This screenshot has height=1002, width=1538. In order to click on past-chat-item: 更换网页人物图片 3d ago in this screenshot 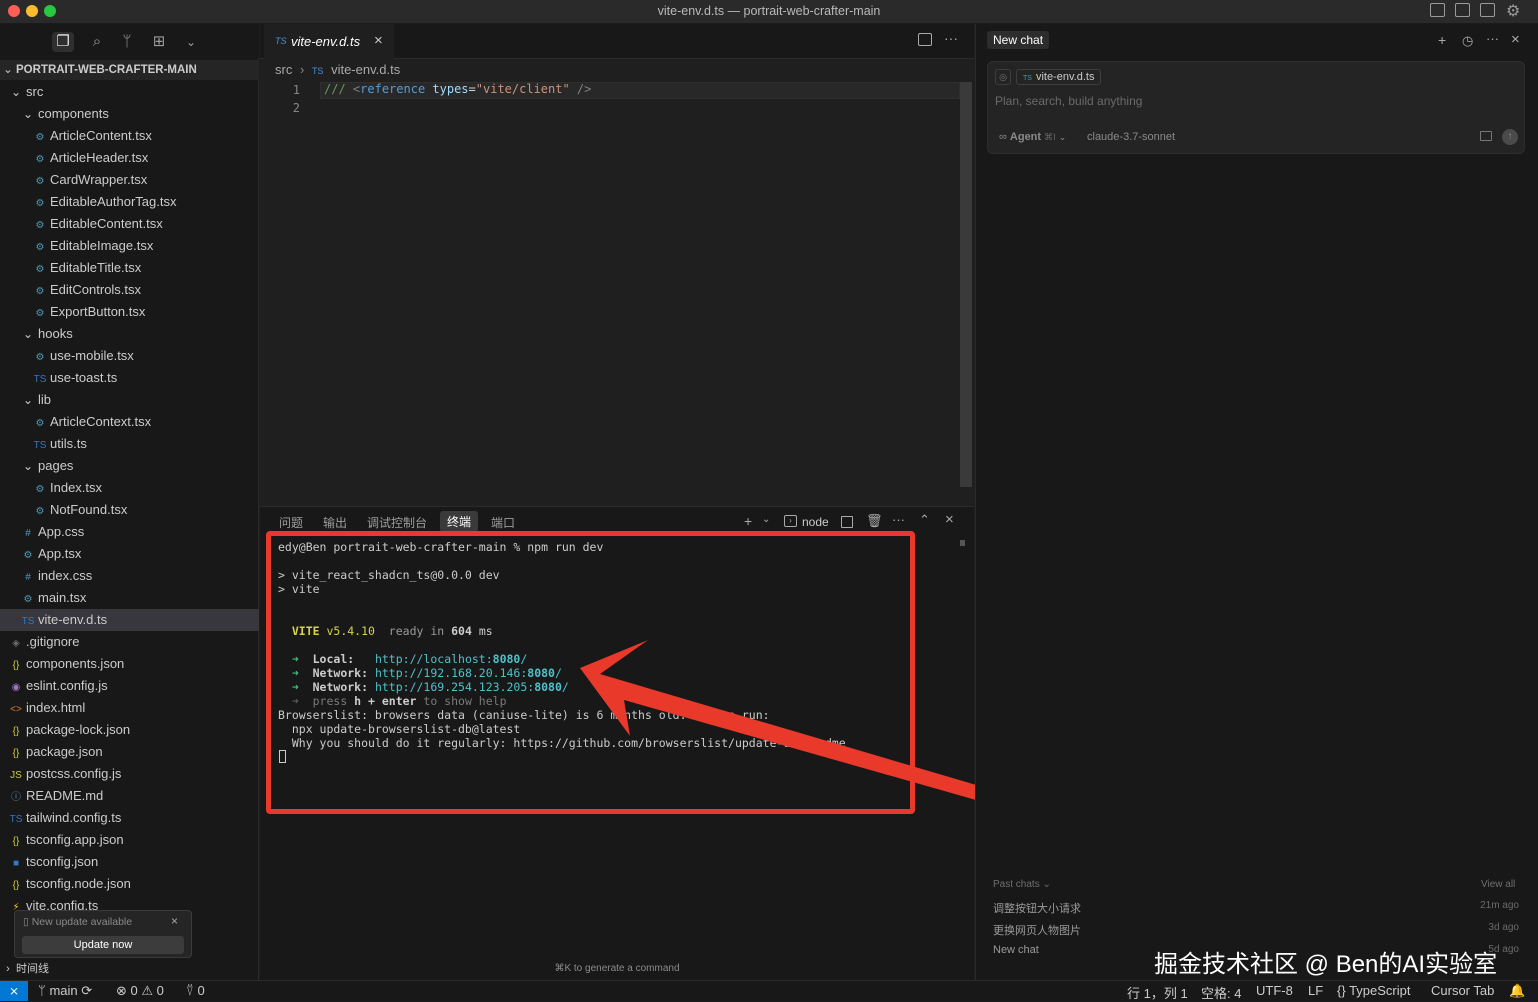, I will do `click(1256, 933)`.